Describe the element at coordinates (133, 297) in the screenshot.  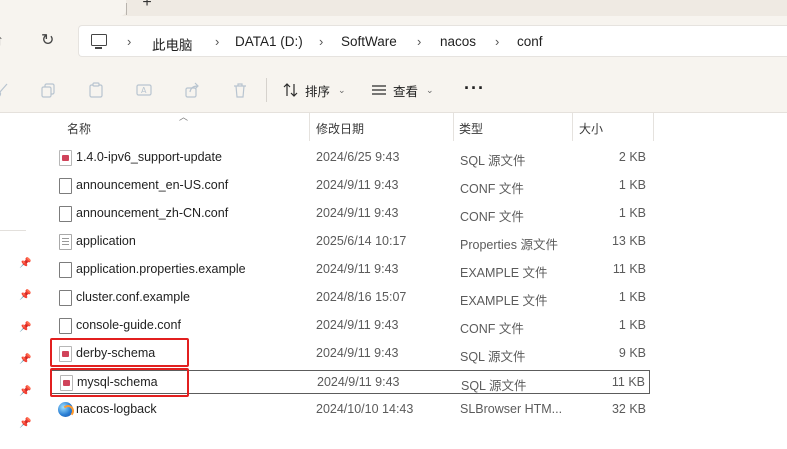
I see `file-name: cluster.conf.example` at that location.